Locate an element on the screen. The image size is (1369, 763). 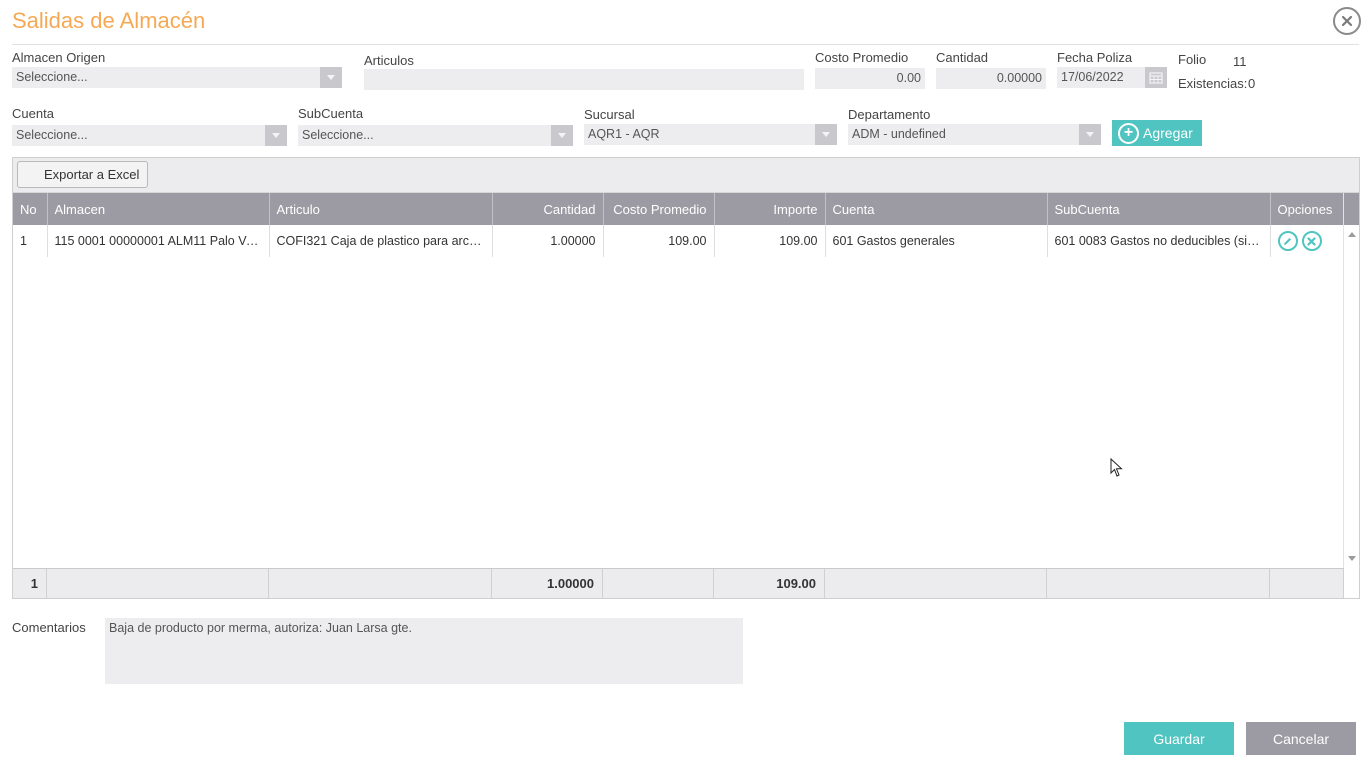
col-cuenta: Cuenta is located at coordinates (936, 209).